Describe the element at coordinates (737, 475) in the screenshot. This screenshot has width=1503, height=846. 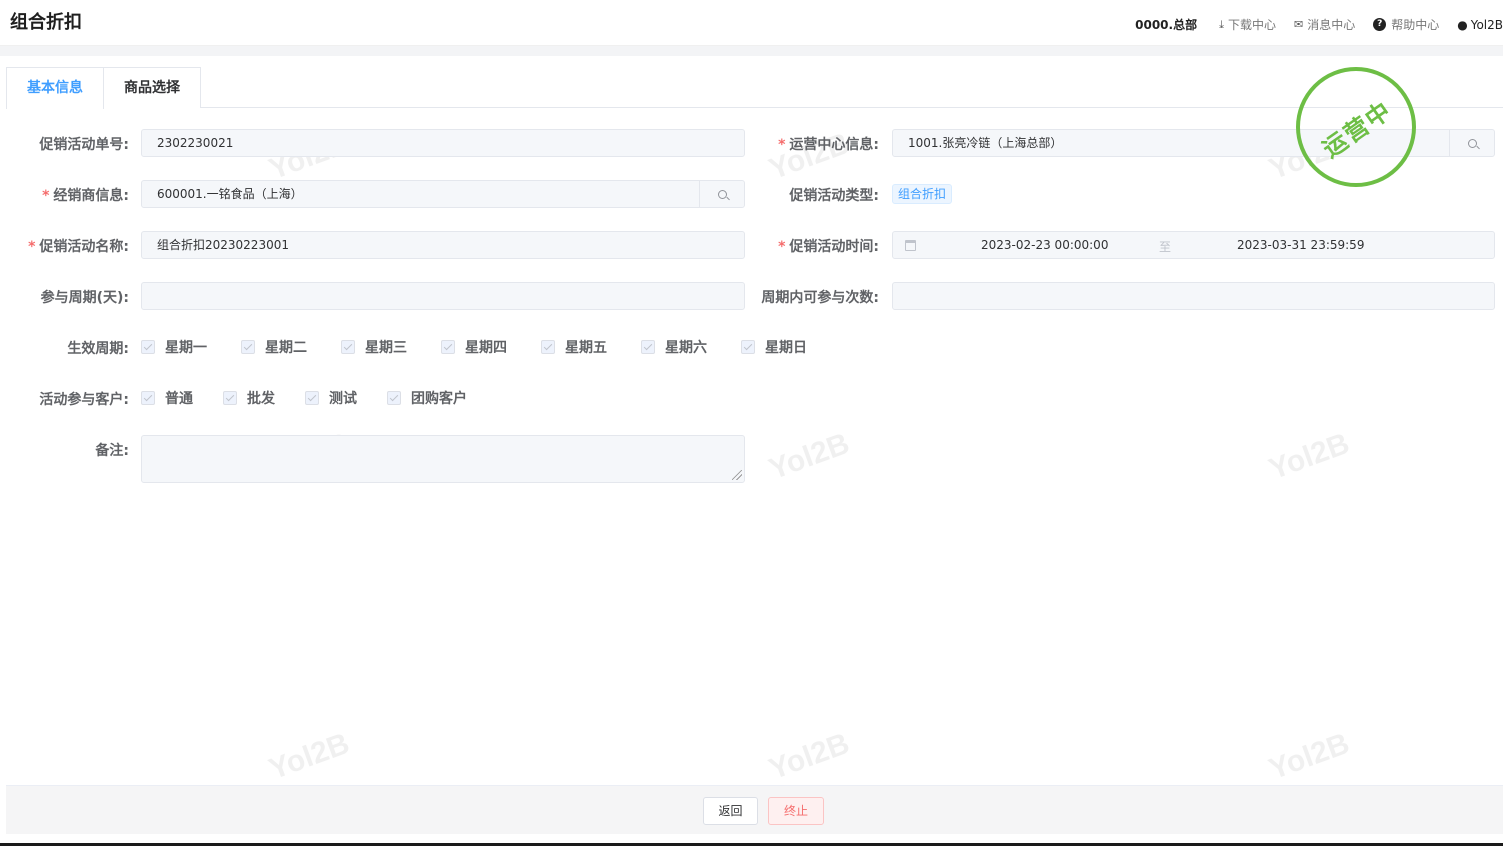
I see `resize-handle-icon` at that location.